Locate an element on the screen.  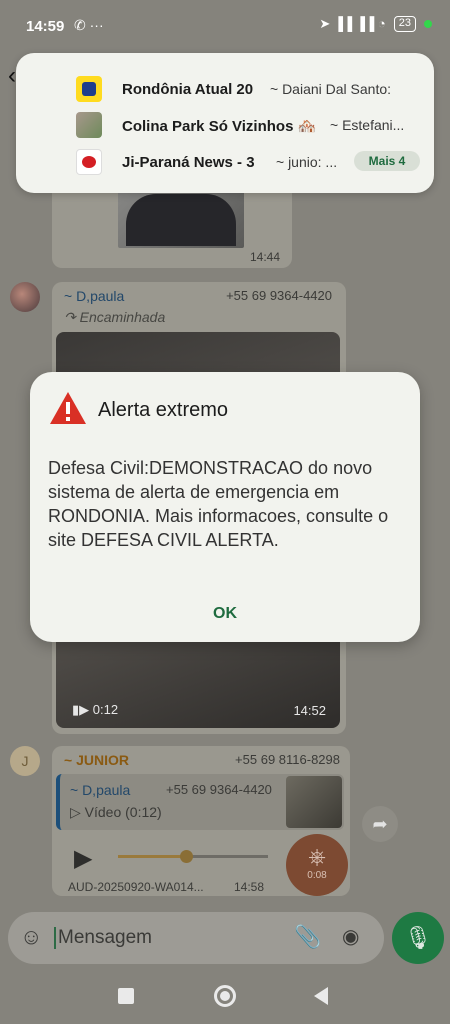
notification-snippet: ~ Daiani Dal Santo: is located at coordinates (331, 89).